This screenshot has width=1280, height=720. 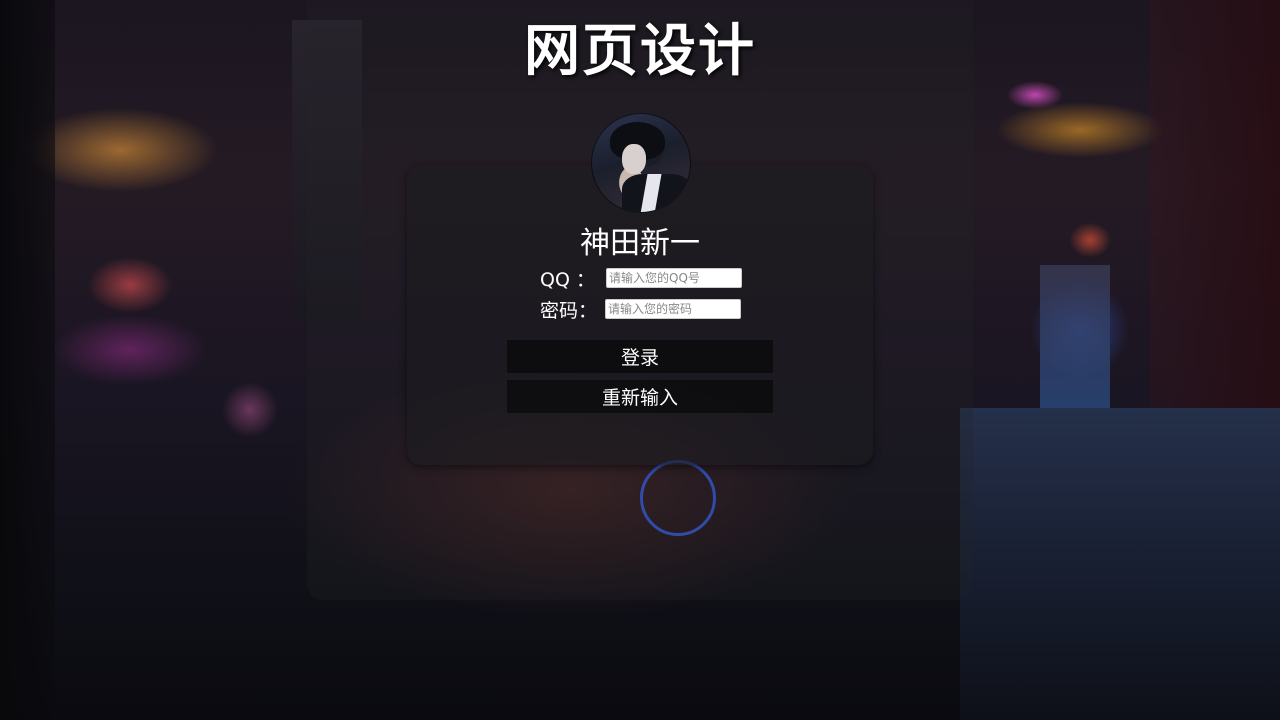 I want to click on qq-row: QQ ：, so click(x=641, y=279).